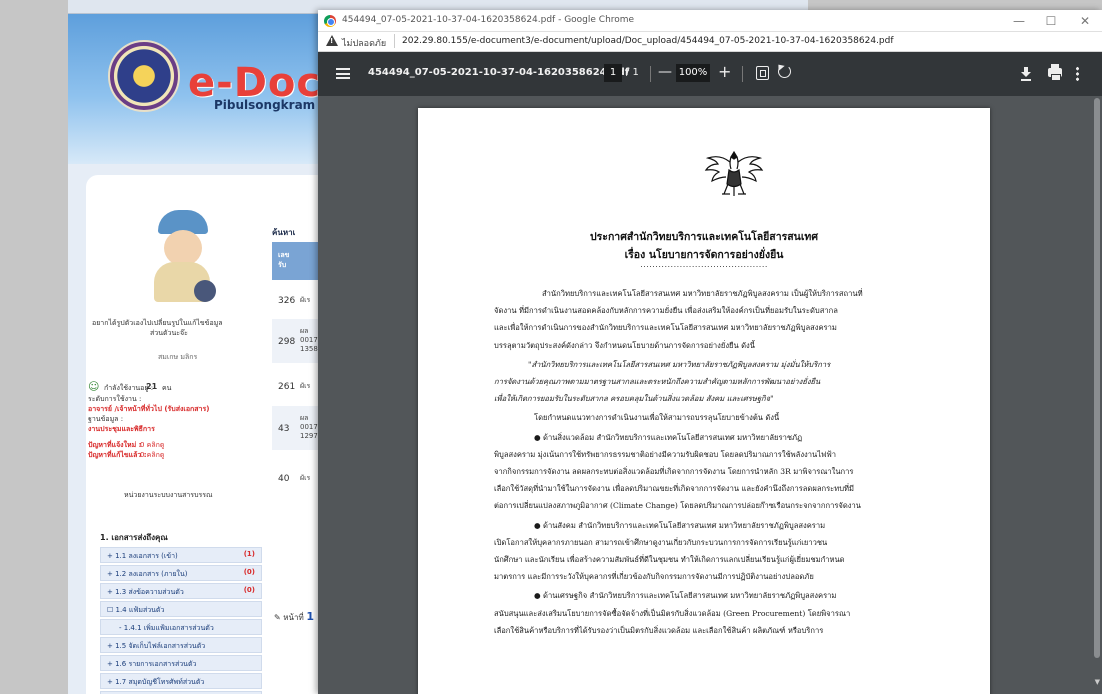 This screenshot has width=1102, height=694. I want to click on table-header-cell: เลข รับ, so click(296, 261).